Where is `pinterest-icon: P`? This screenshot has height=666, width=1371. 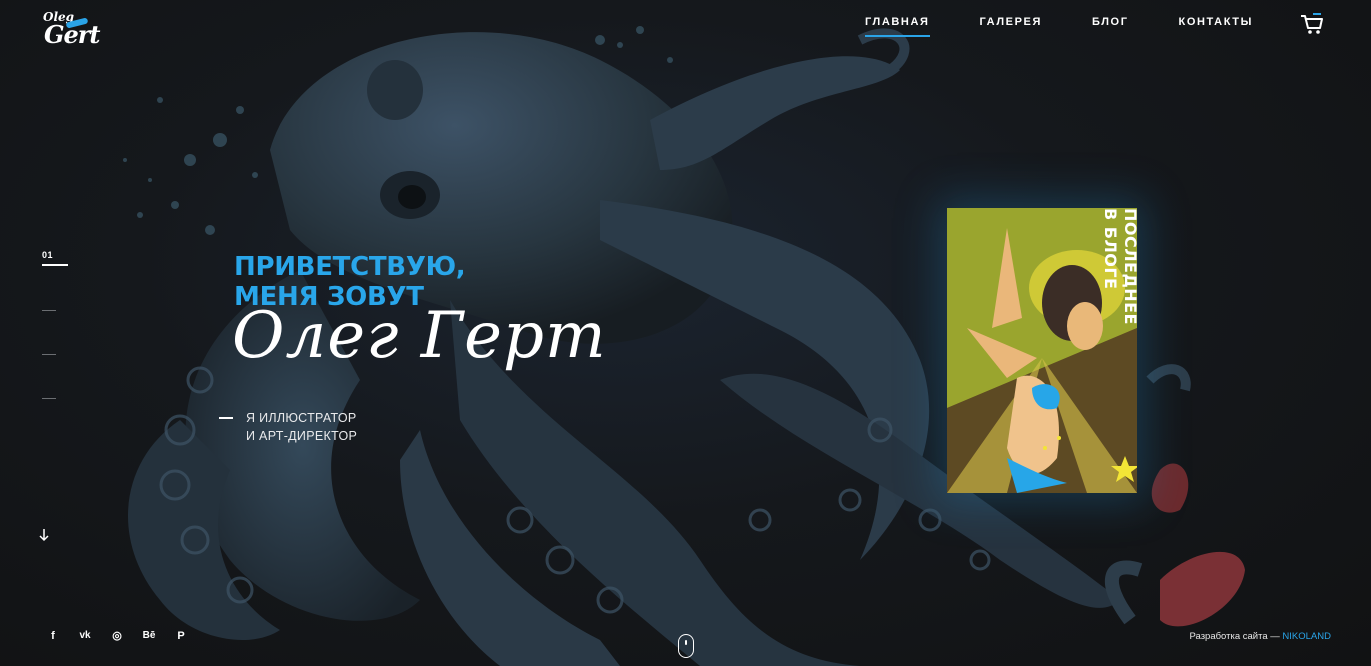 pinterest-icon: P is located at coordinates (181, 636).